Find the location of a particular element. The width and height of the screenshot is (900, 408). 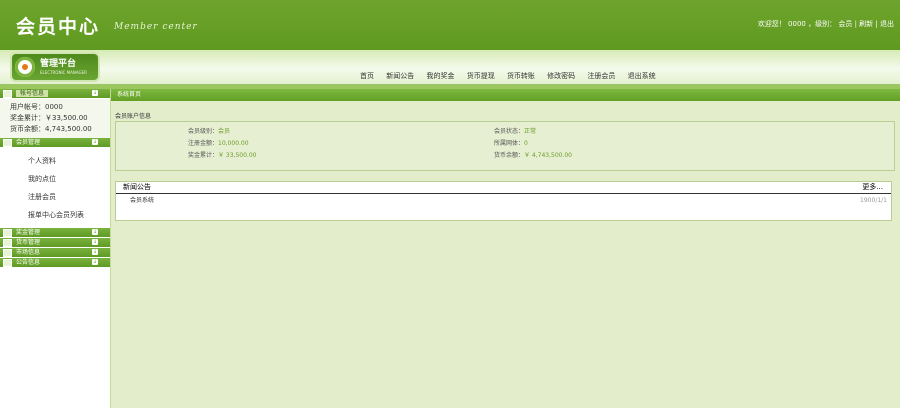

account-line: 用户帐号：0000 is located at coordinates (36, 107).